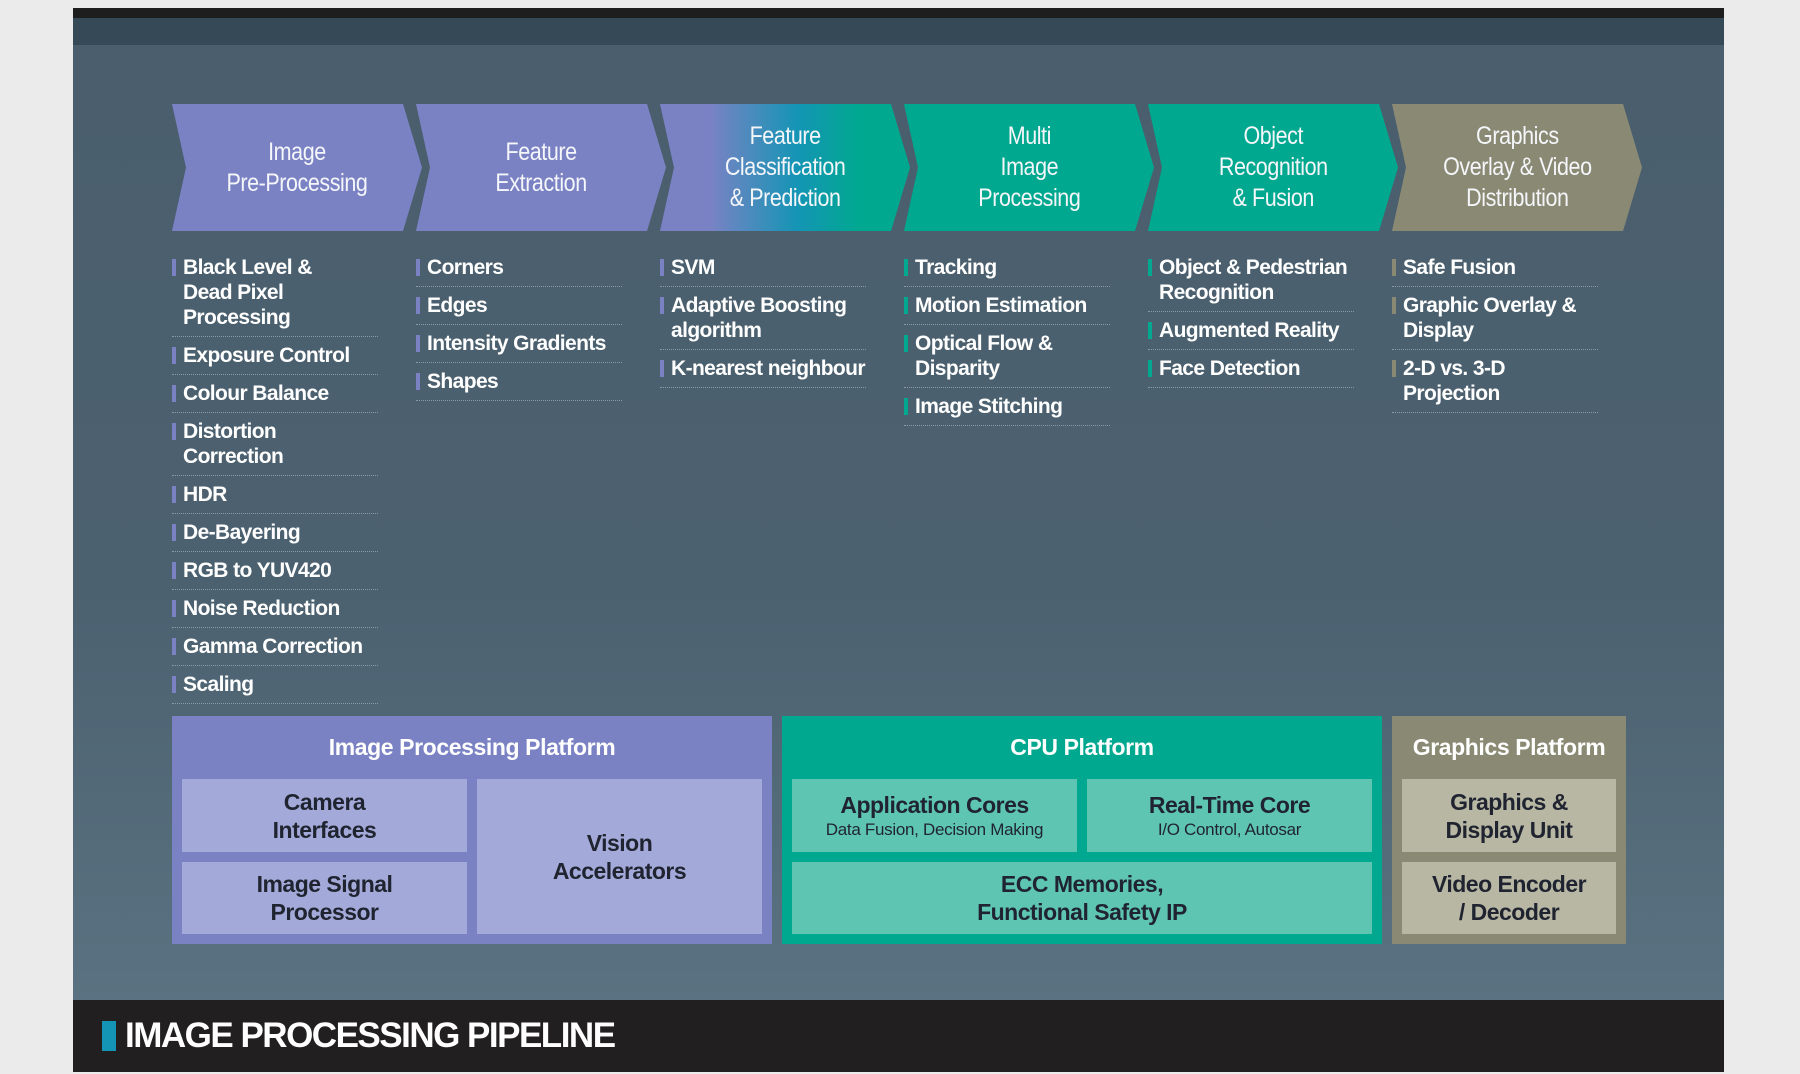  I want to click on list-item: SVM, so click(763, 268).